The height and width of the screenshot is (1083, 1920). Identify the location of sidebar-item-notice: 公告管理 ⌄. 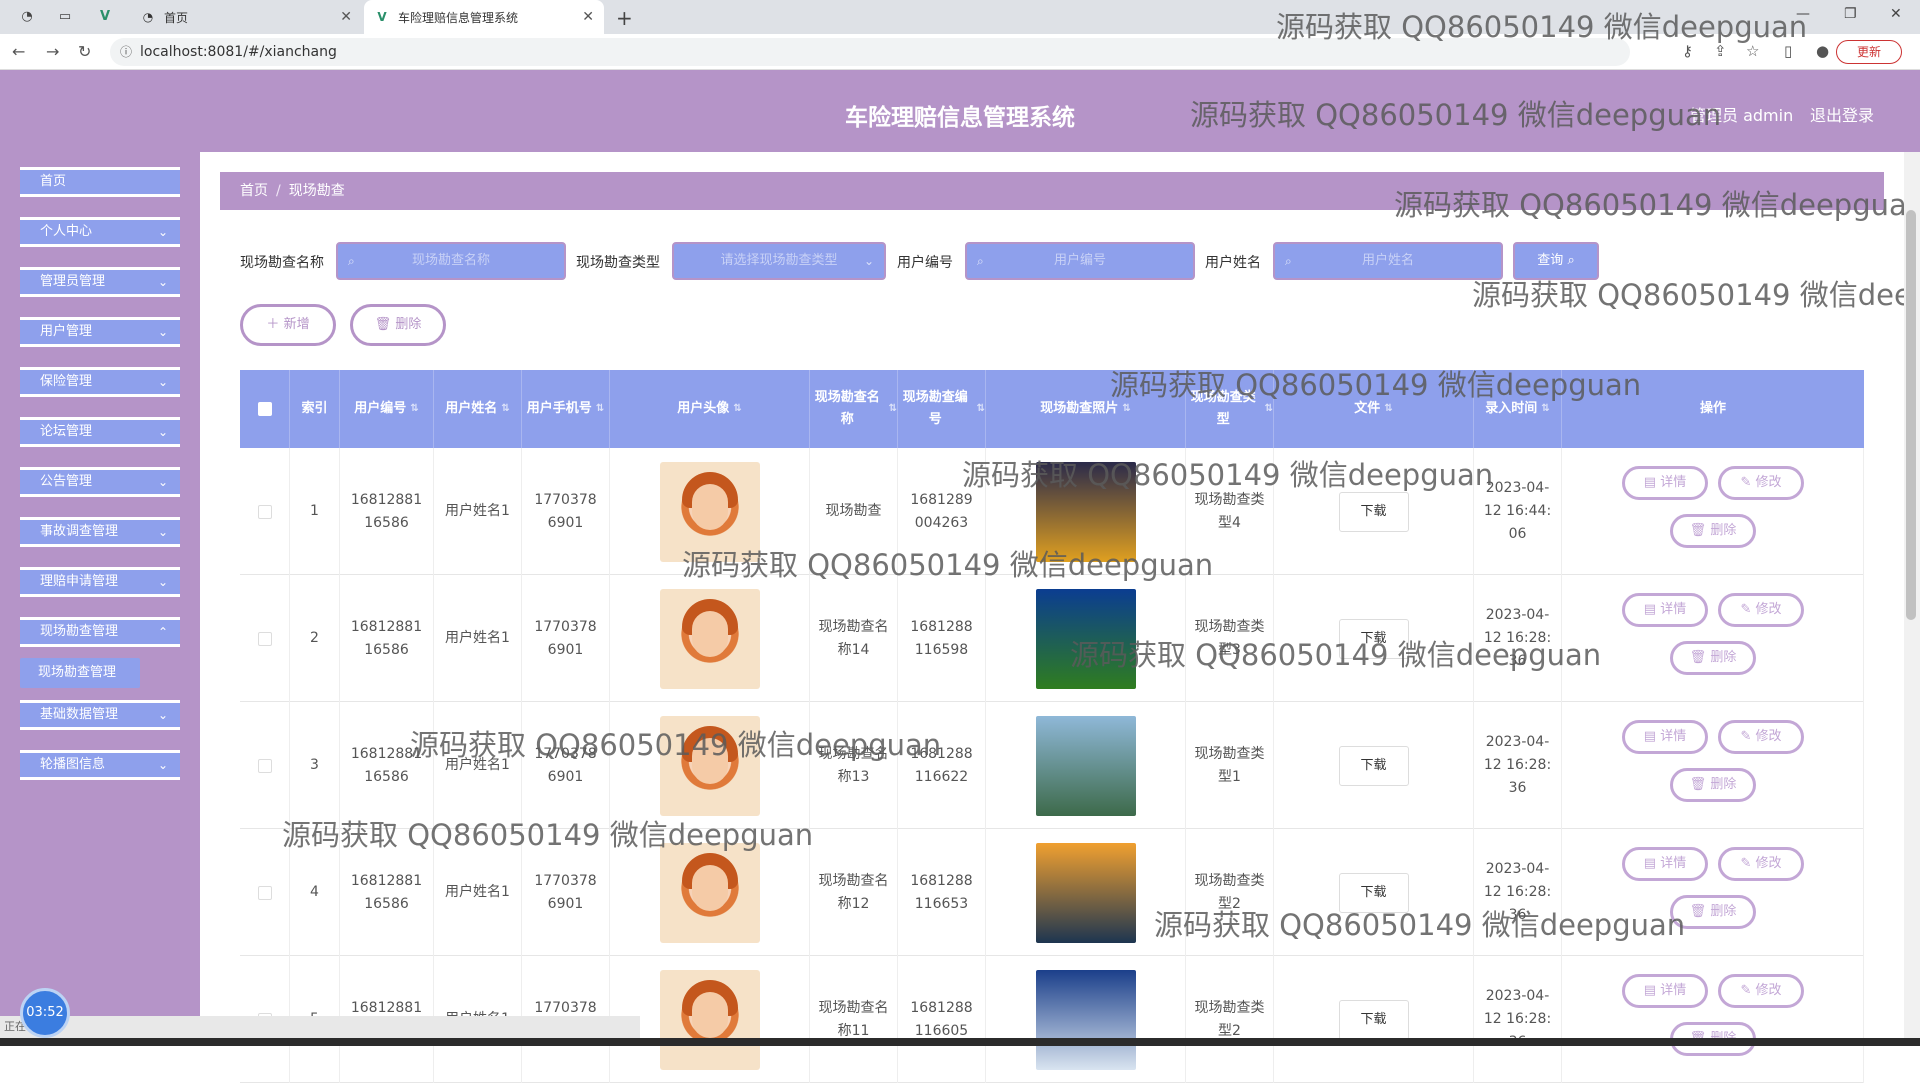
(100, 482).